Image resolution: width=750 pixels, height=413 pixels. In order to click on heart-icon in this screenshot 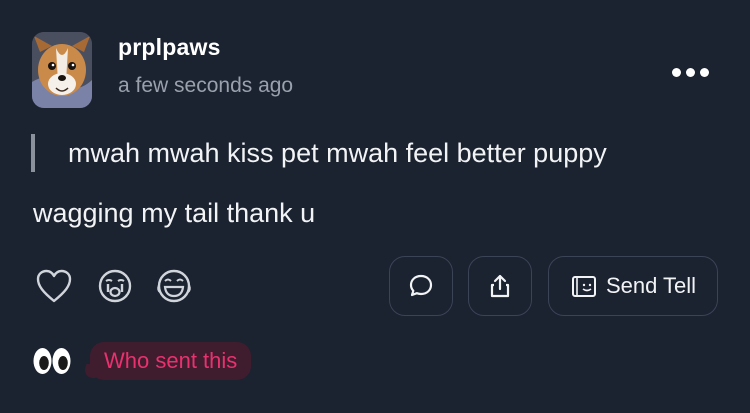, I will do `click(54, 286)`.